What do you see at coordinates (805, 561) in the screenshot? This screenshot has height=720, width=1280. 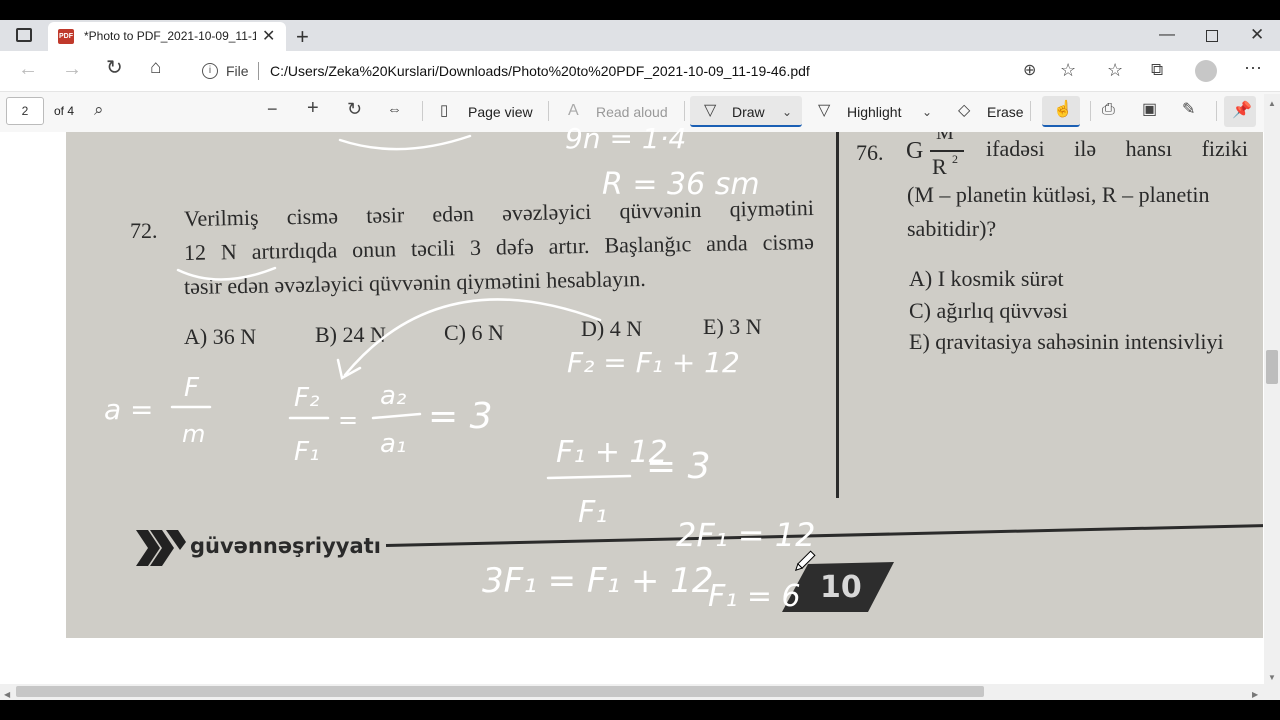 I see `pen-cursor-icon` at bounding box center [805, 561].